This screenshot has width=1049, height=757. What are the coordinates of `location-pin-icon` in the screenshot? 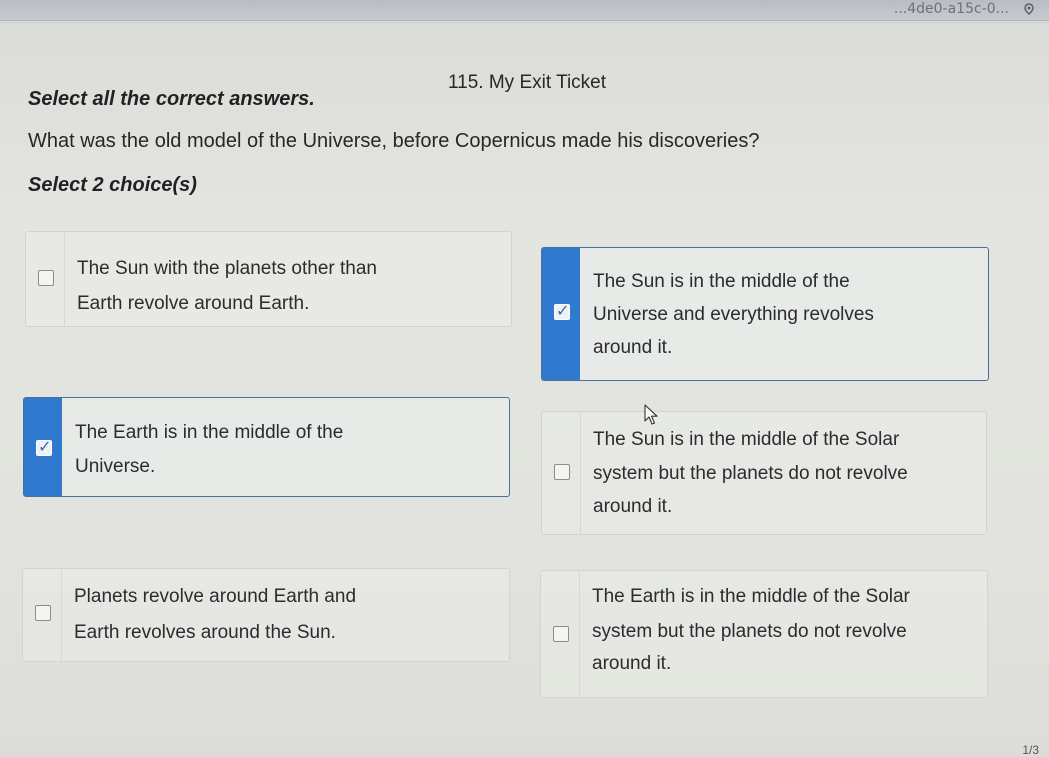 It's located at (1029, 9).